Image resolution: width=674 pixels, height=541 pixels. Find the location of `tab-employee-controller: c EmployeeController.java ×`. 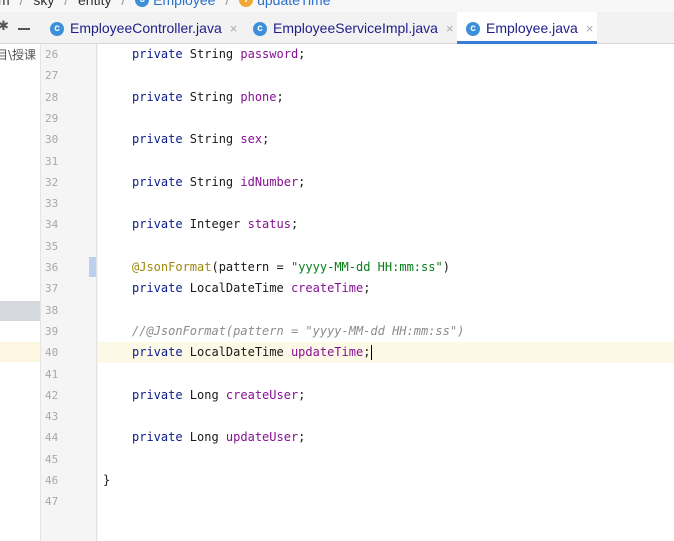

tab-employee-controller: c EmployeeController.java × is located at coordinates (143, 28).